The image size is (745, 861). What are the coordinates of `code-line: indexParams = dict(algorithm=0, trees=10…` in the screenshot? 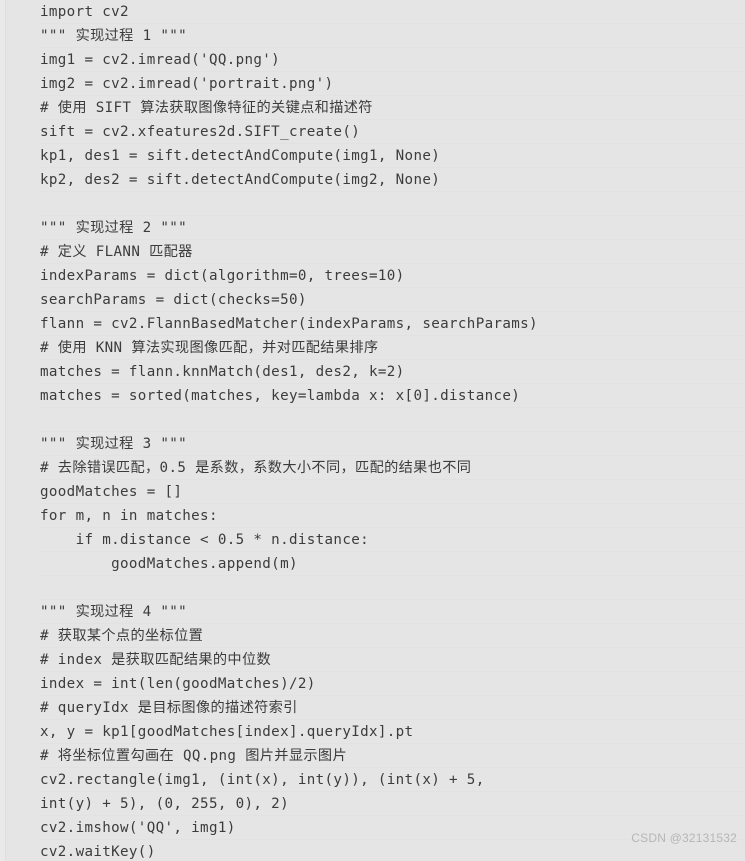 It's located at (392, 276).